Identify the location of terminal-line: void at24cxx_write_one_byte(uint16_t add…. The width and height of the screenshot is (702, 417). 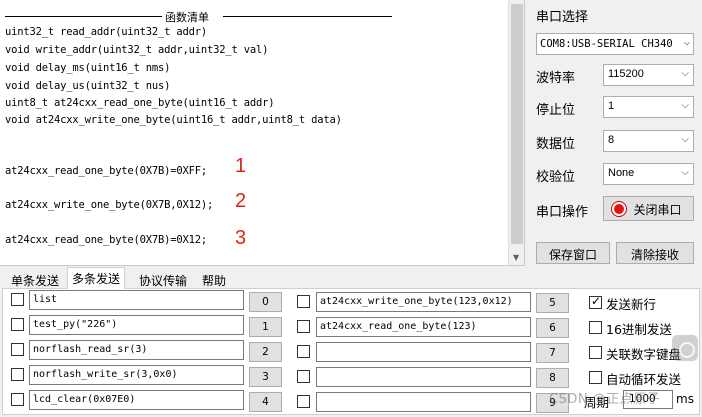
(173, 120).